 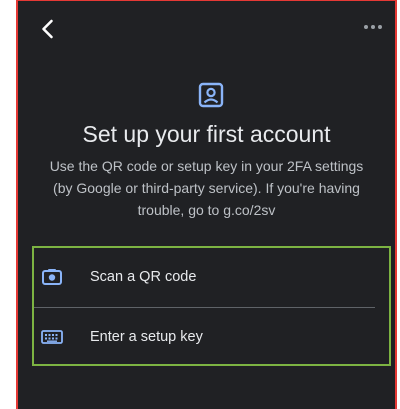 I want to click on enter-setup-key-option: Enter a setup key, so click(x=211, y=337).